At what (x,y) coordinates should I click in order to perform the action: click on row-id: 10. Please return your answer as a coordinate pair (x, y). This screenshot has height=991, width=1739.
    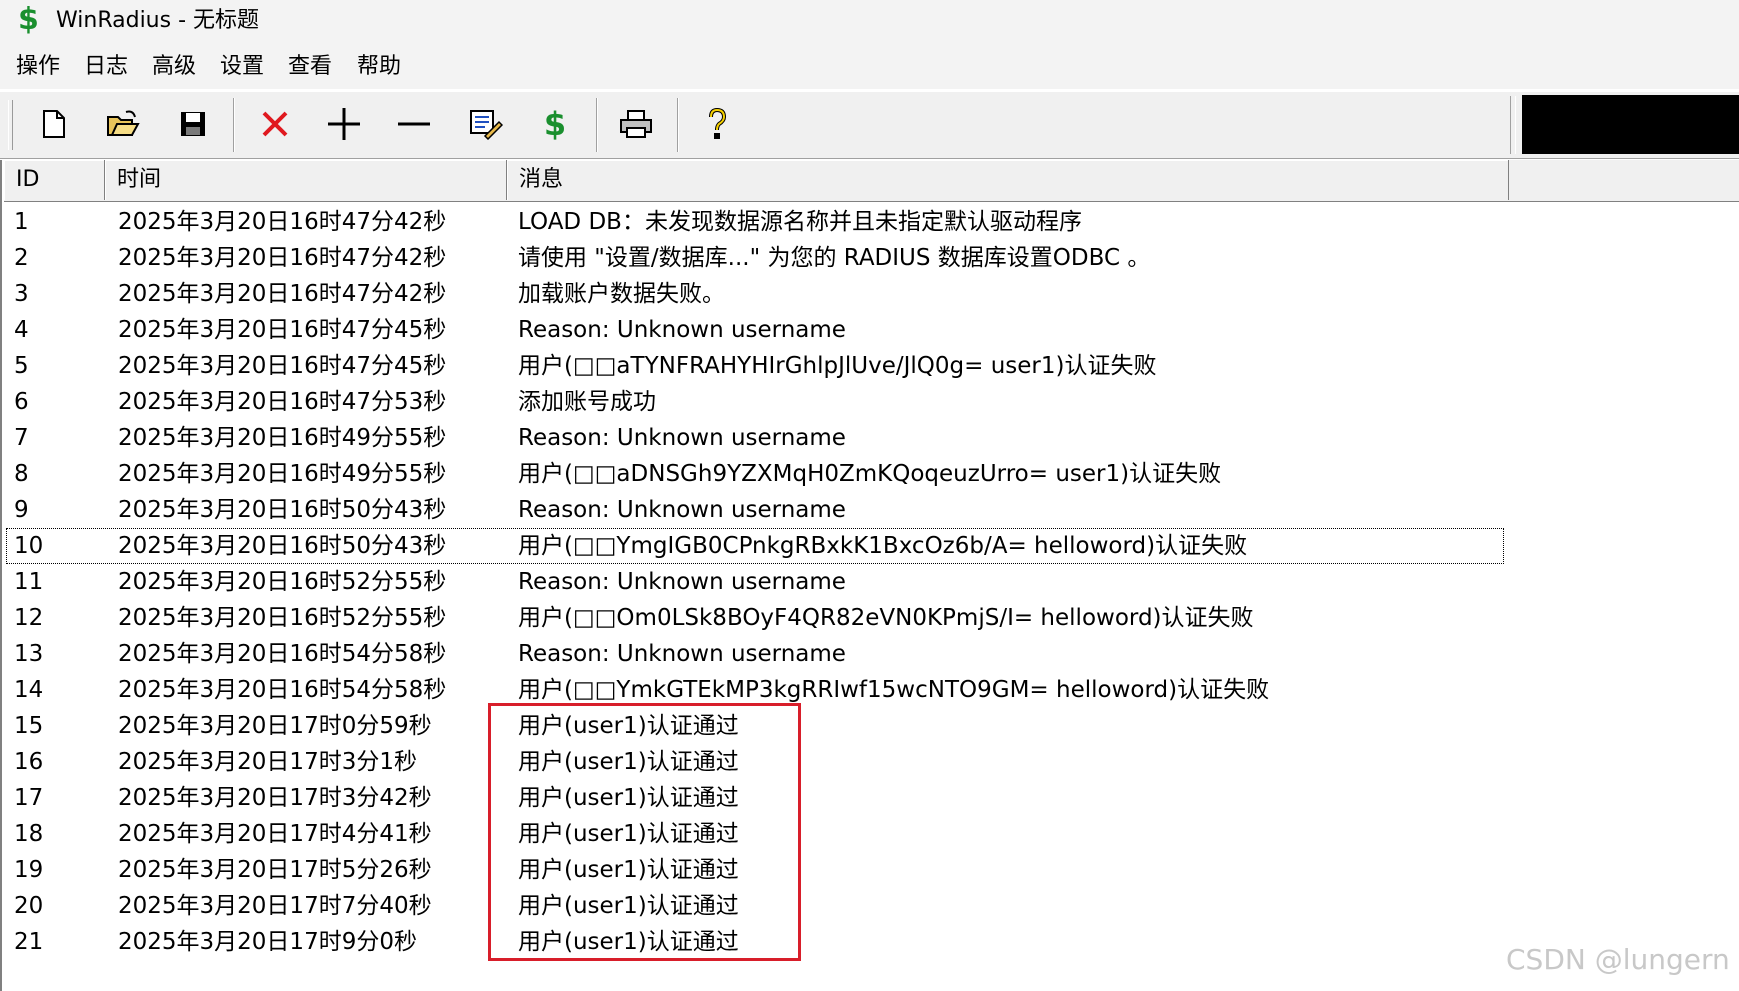
    Looking at the image, I should click on (29, 546).